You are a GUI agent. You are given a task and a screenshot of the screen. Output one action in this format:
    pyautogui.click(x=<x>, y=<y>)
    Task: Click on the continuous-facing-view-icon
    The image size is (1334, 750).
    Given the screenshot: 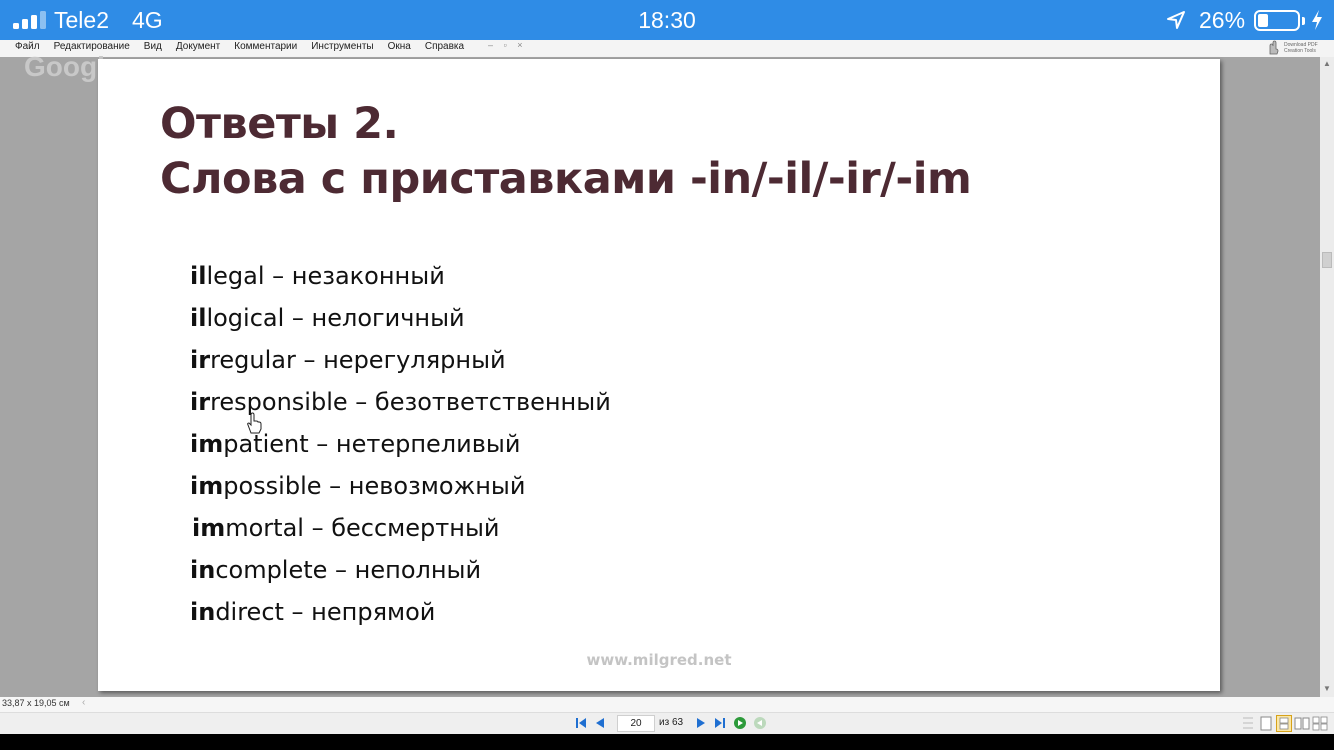 What is the action you would take?
    pyautogui.click(x=1320, y=723)
    